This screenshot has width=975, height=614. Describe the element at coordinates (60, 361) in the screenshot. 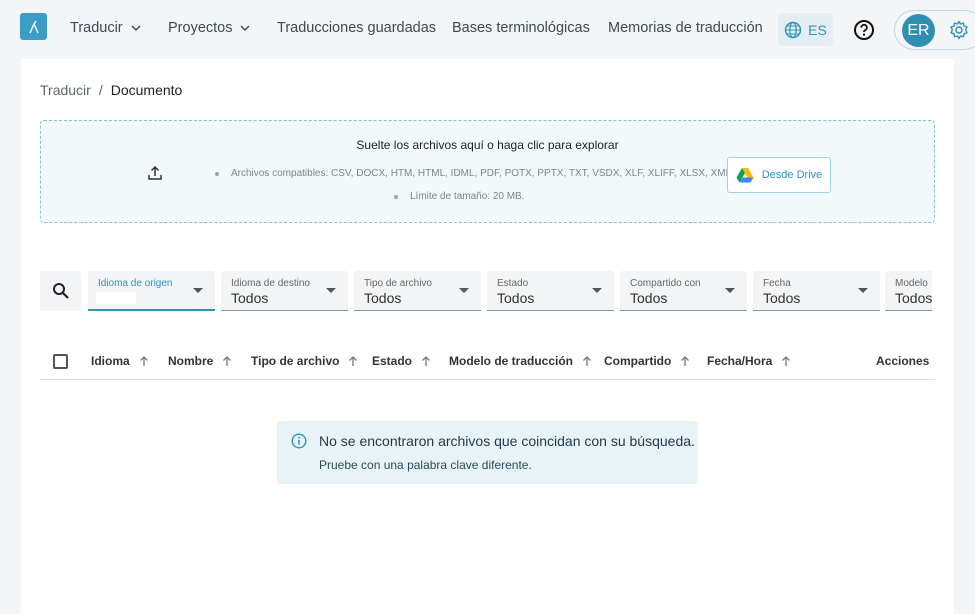

I see `select-all-checkbox` at that location.